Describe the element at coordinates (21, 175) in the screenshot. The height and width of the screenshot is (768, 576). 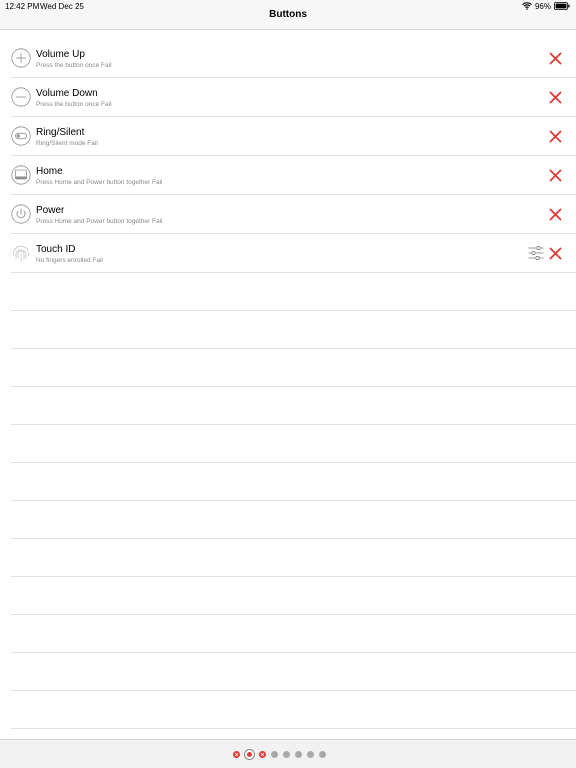
I see `home-button-icon` at that location.